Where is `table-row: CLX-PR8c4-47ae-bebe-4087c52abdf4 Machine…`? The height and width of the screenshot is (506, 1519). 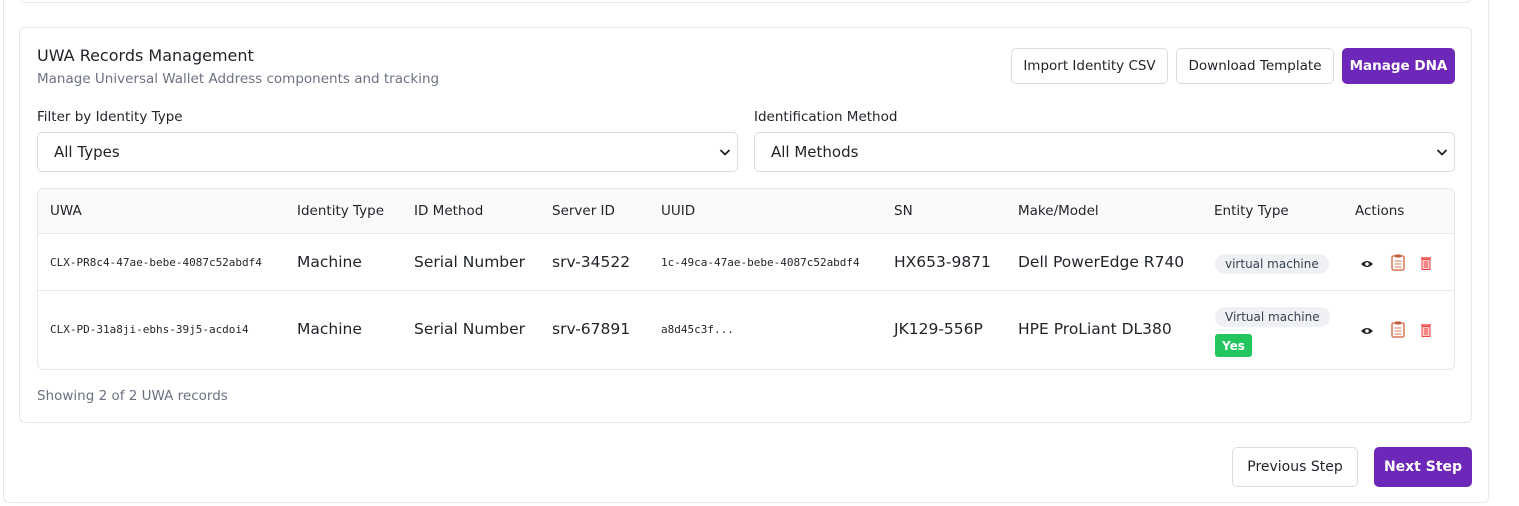
table-row: CLX-PR8c4-47ae-bebe-4087c52abdf4 Machine… is located at coordinates (746, 262).